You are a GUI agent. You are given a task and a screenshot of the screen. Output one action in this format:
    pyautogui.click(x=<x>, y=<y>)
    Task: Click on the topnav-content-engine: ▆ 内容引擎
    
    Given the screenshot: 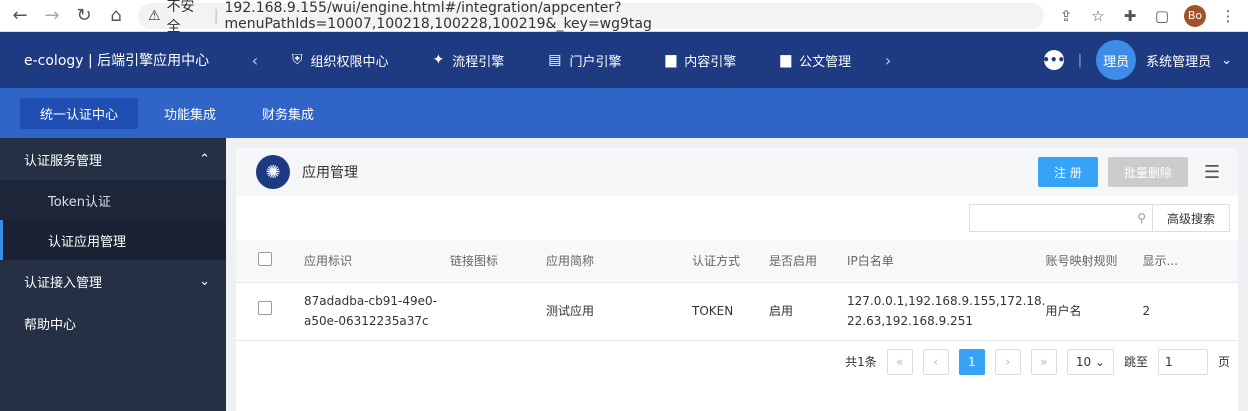 What is the action you would take?
    pyautogui.click(x=701, y=60)
    